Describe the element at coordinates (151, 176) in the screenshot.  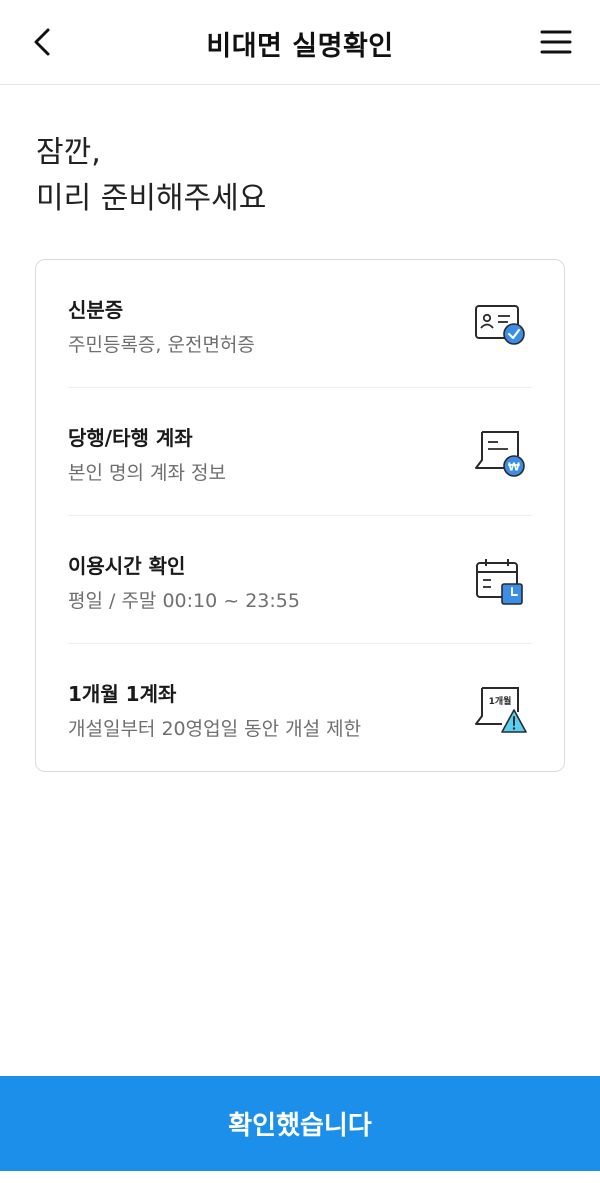
I see `headline: 잠깐, 미리 준비해주세요` at that location.